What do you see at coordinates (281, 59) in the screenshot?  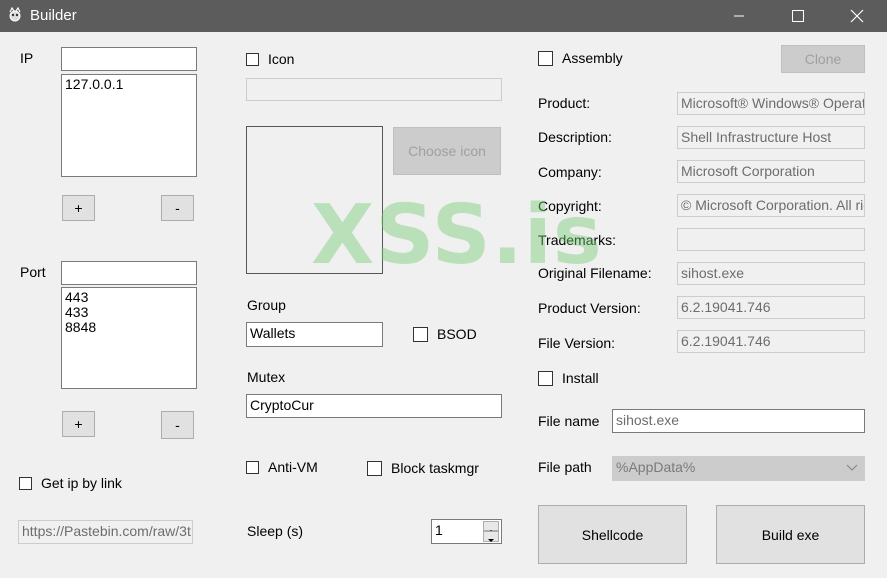 I see `icon-label: Icon` at bounding box center [281, 59].